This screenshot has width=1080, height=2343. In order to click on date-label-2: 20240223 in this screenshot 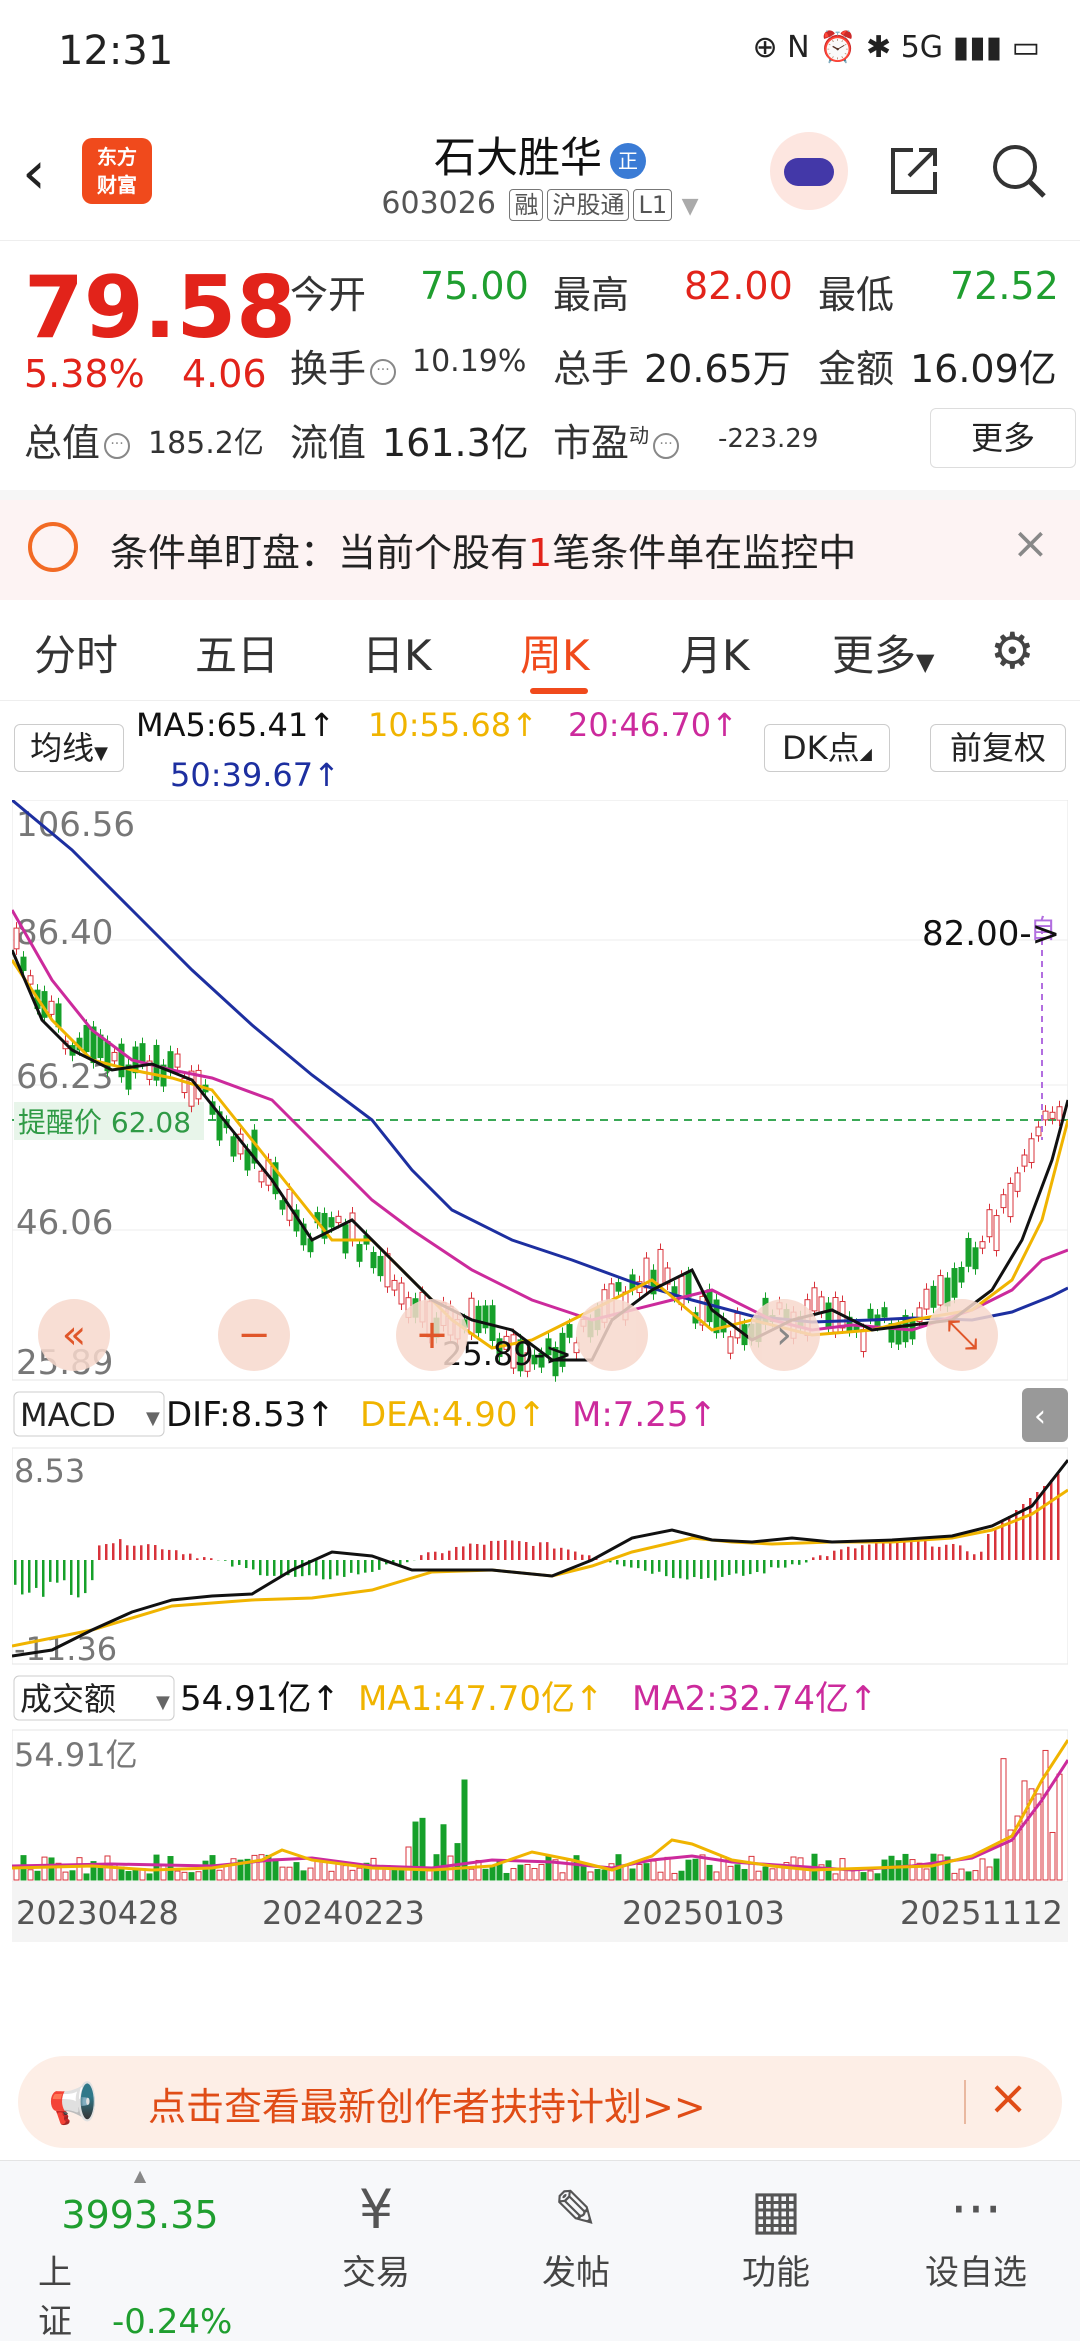, I will do `click(343, 1913)`.